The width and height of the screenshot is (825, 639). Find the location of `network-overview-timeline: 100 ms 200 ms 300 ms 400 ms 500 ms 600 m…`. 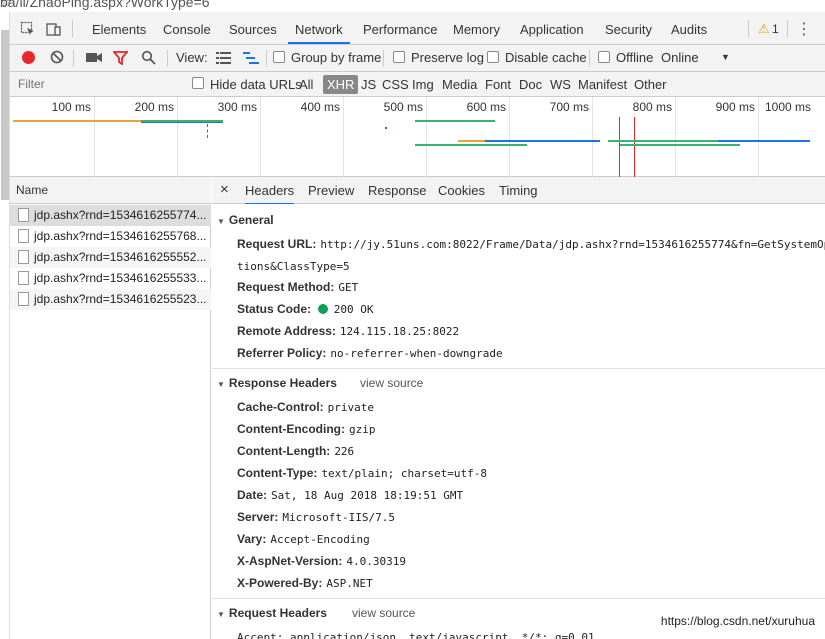

network-overview-timeline: 100 ms 200 ms 300 ms 400 ms 500 ms 600 m… is located at coordinates (417, 137).